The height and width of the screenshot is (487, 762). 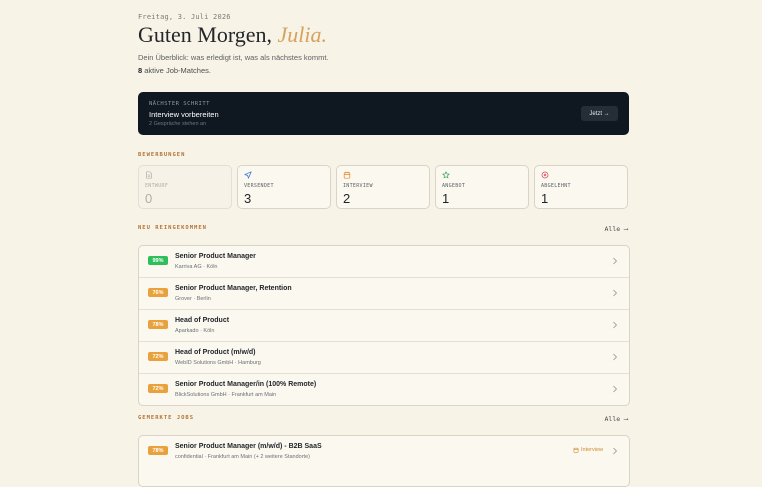 I want to click on job-title: Head of Product, so click(x=202, y=320).